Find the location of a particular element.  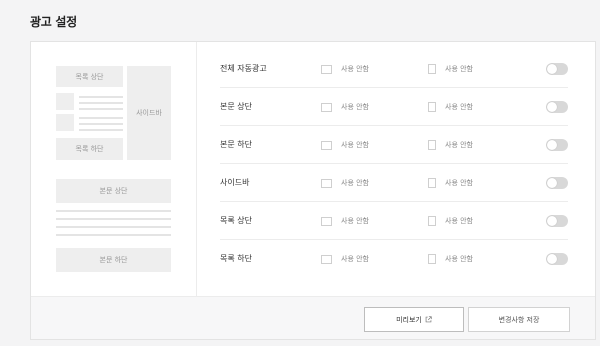

setting-label: 본문 하단 is located at coordinates (236, 144).